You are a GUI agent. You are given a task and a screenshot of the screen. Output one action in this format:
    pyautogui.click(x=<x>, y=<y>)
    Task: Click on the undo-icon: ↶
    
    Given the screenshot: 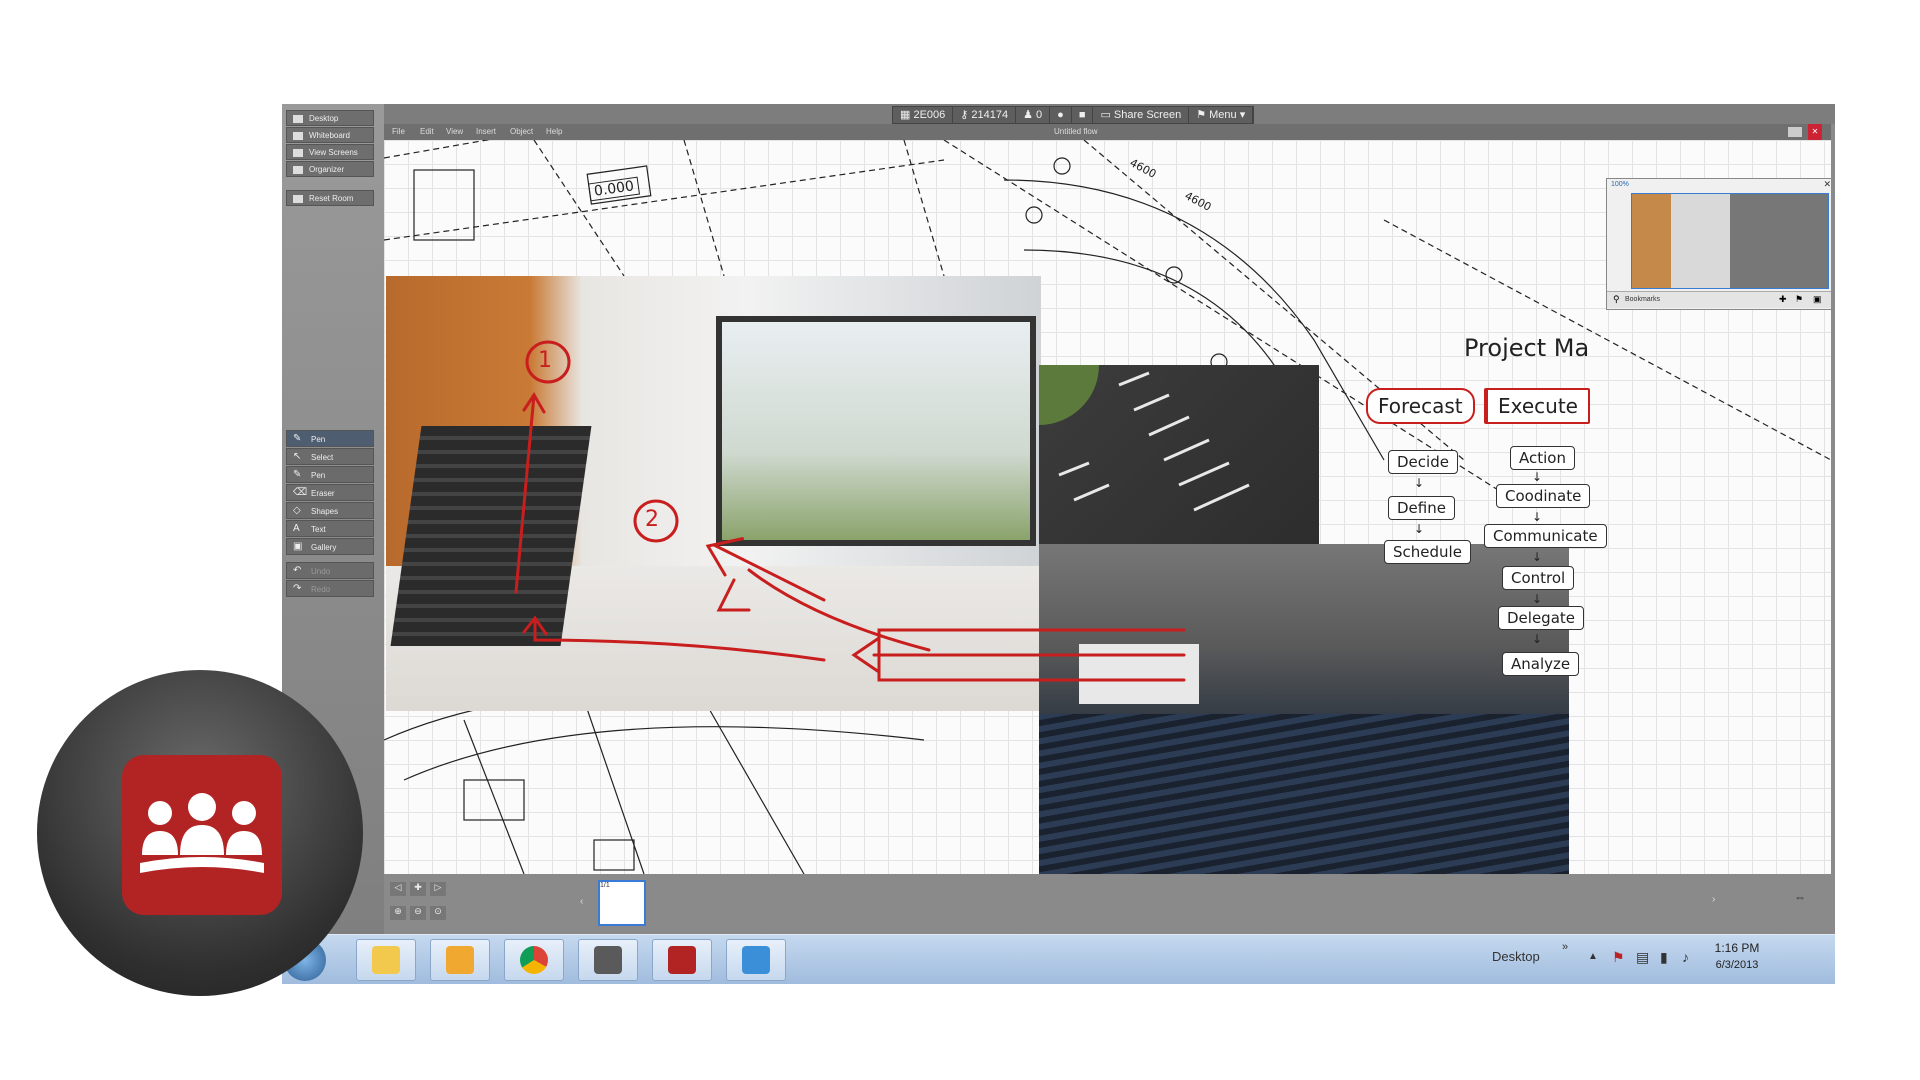 What is the action you would take?
    pyautogui.click(x=297, y=570)
    